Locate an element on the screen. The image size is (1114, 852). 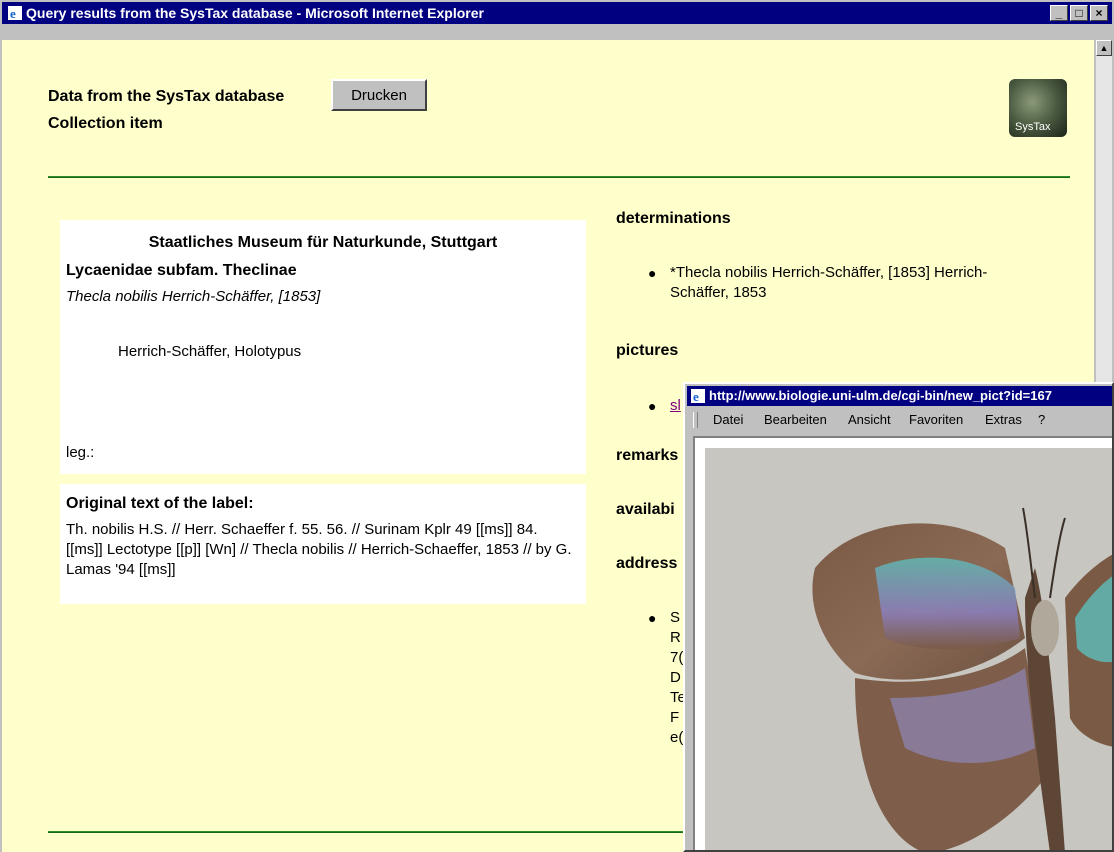
logo-text: SysTax is located at coordinates (1033, 127).